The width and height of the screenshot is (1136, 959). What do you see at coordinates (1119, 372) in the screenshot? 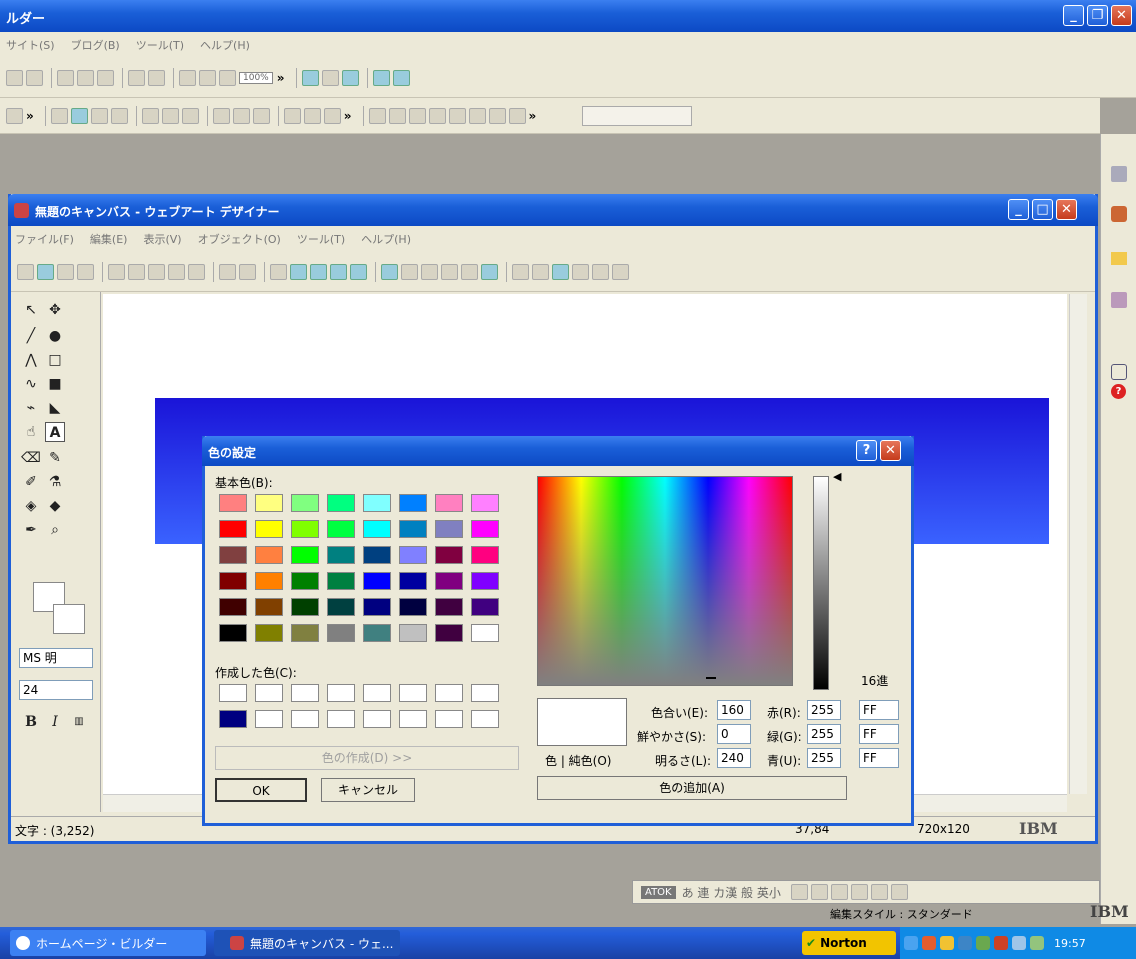
I see `panel-code-icon` at bounding box center [1119, 372].